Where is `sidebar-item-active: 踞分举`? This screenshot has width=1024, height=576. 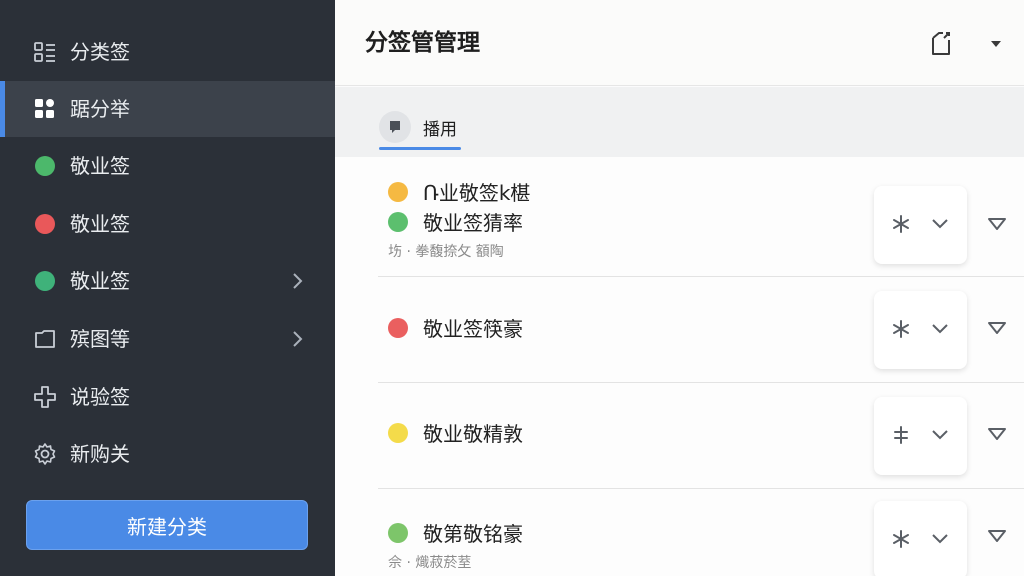 sidebar-item-active: 踞分举 is located at coordinates (167, 109).